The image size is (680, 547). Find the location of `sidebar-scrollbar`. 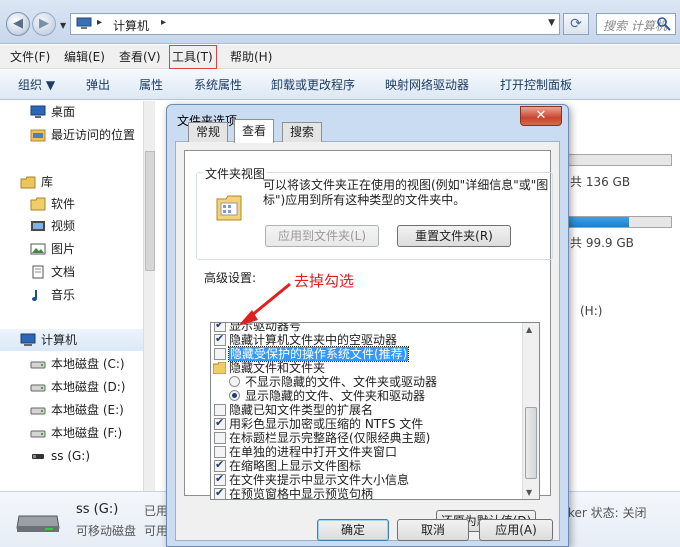

sidebar-scrollbar is located at coordinates (149, 296).